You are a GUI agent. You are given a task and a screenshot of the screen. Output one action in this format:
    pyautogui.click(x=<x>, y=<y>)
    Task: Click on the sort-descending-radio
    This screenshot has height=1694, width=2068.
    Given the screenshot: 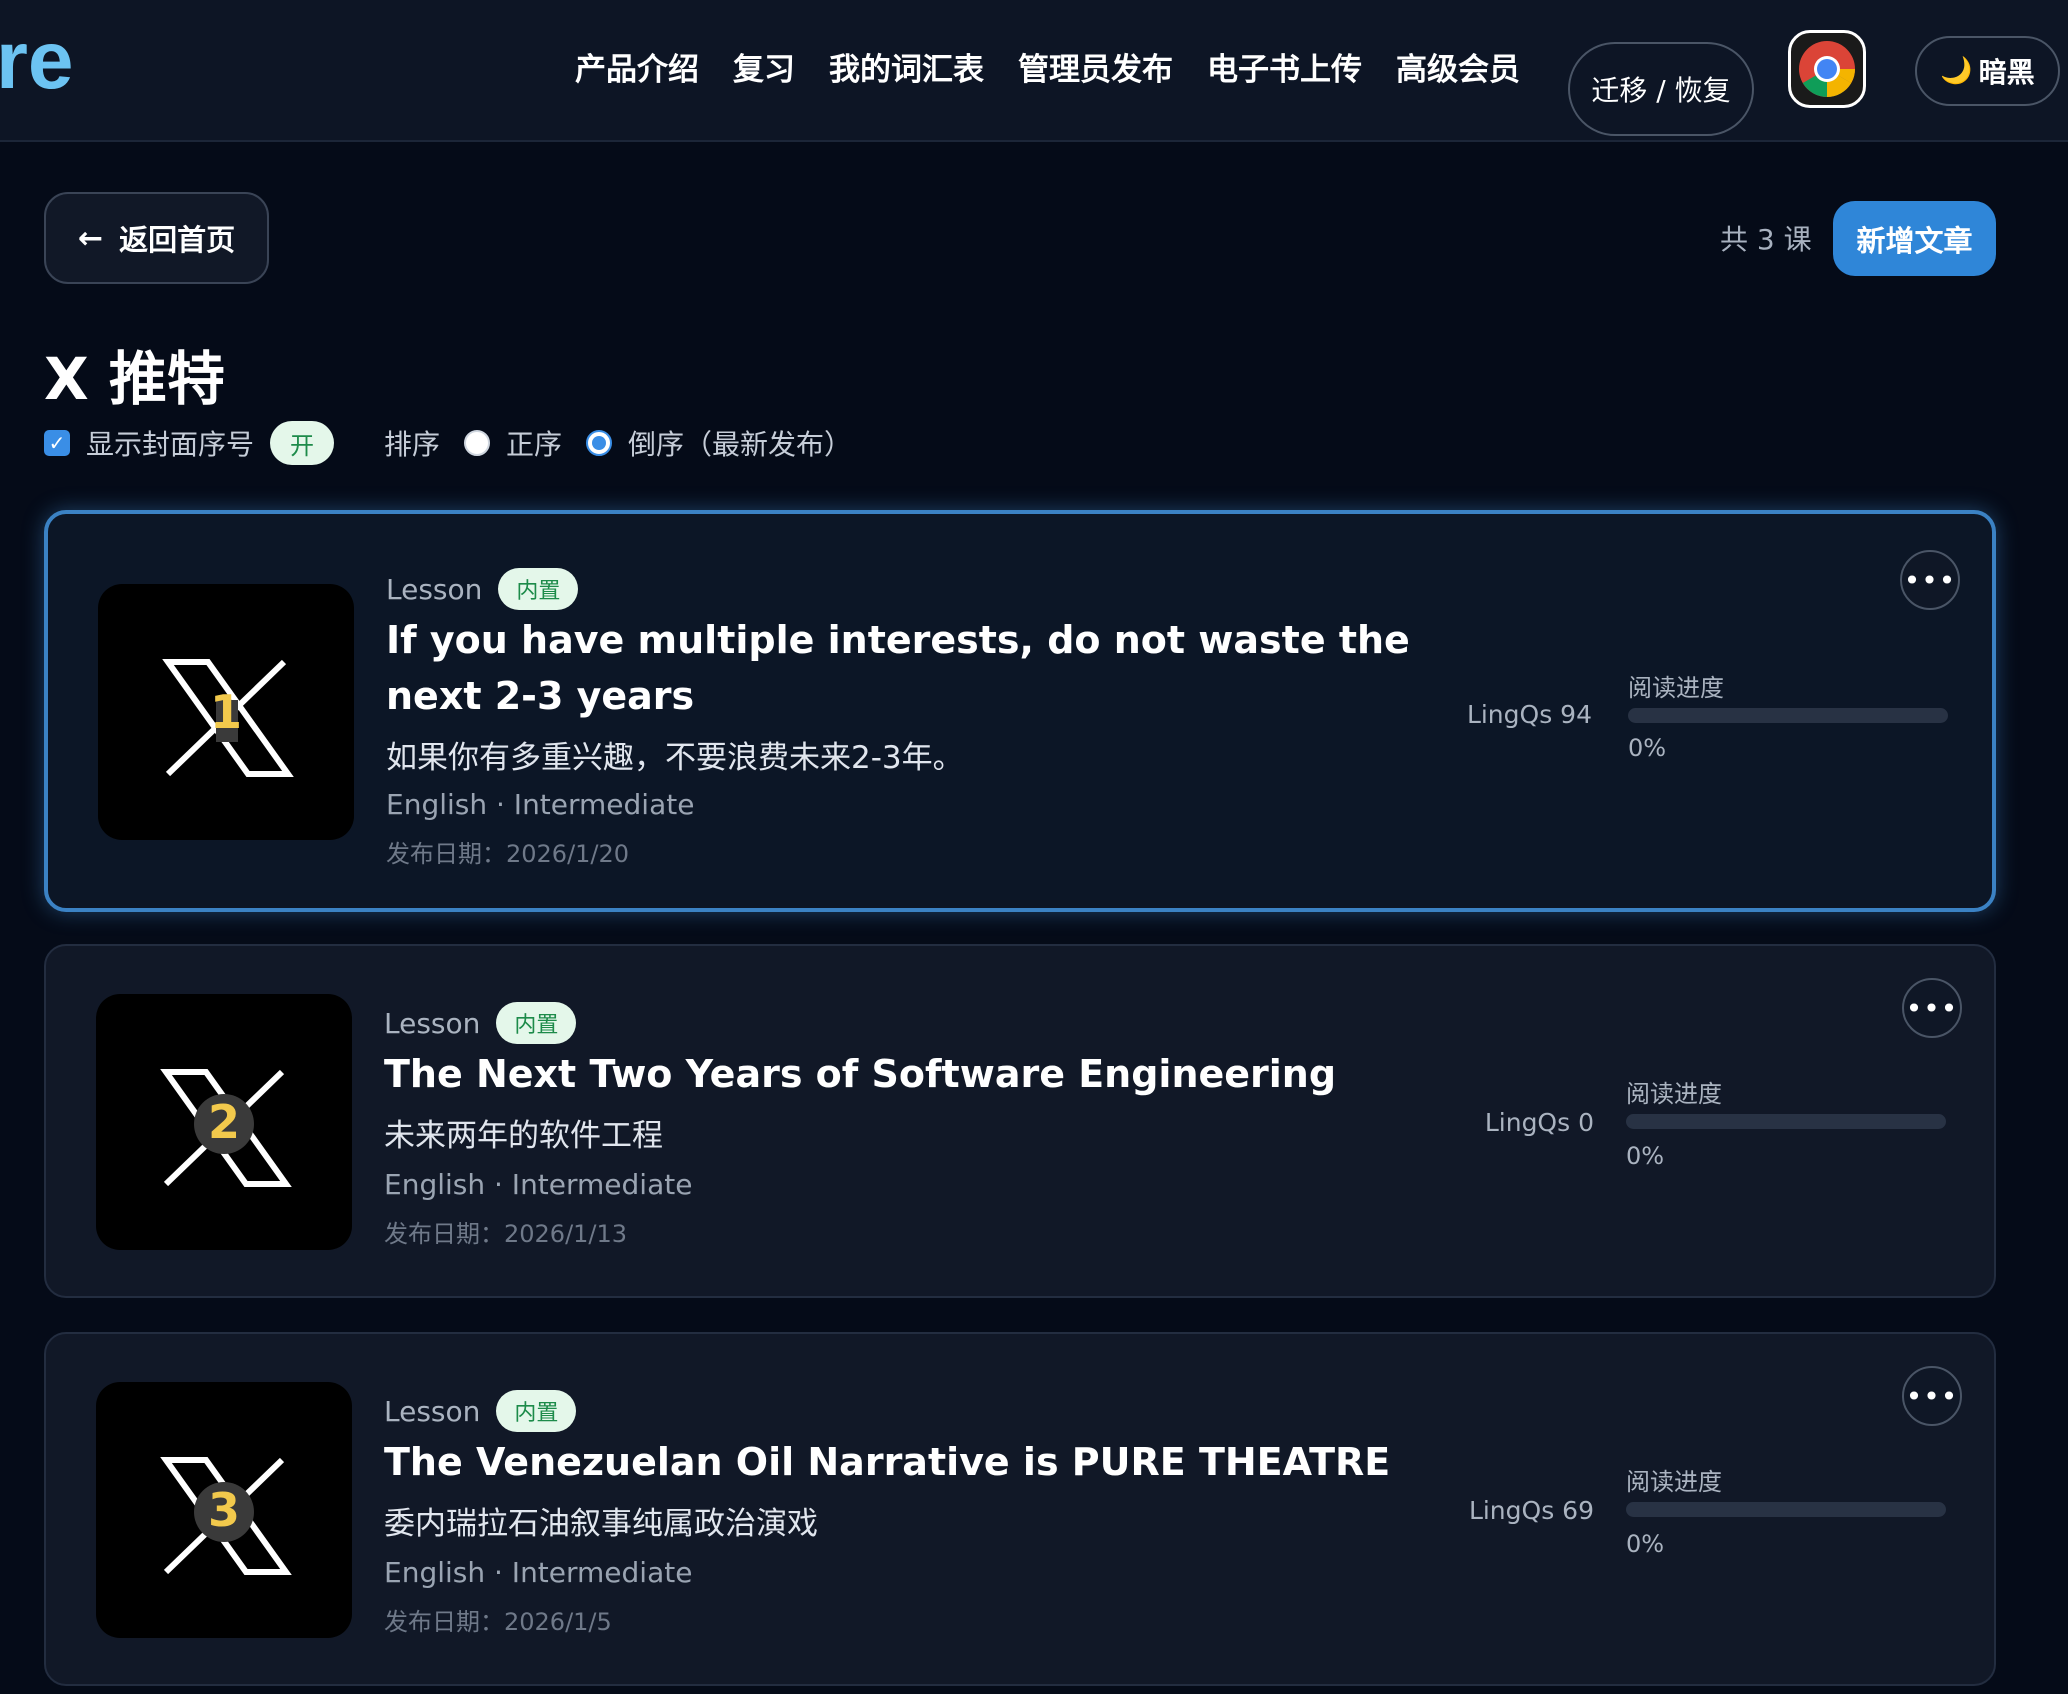 What is the action you would take?
    pyautogui.click(x=599, y=443)
    